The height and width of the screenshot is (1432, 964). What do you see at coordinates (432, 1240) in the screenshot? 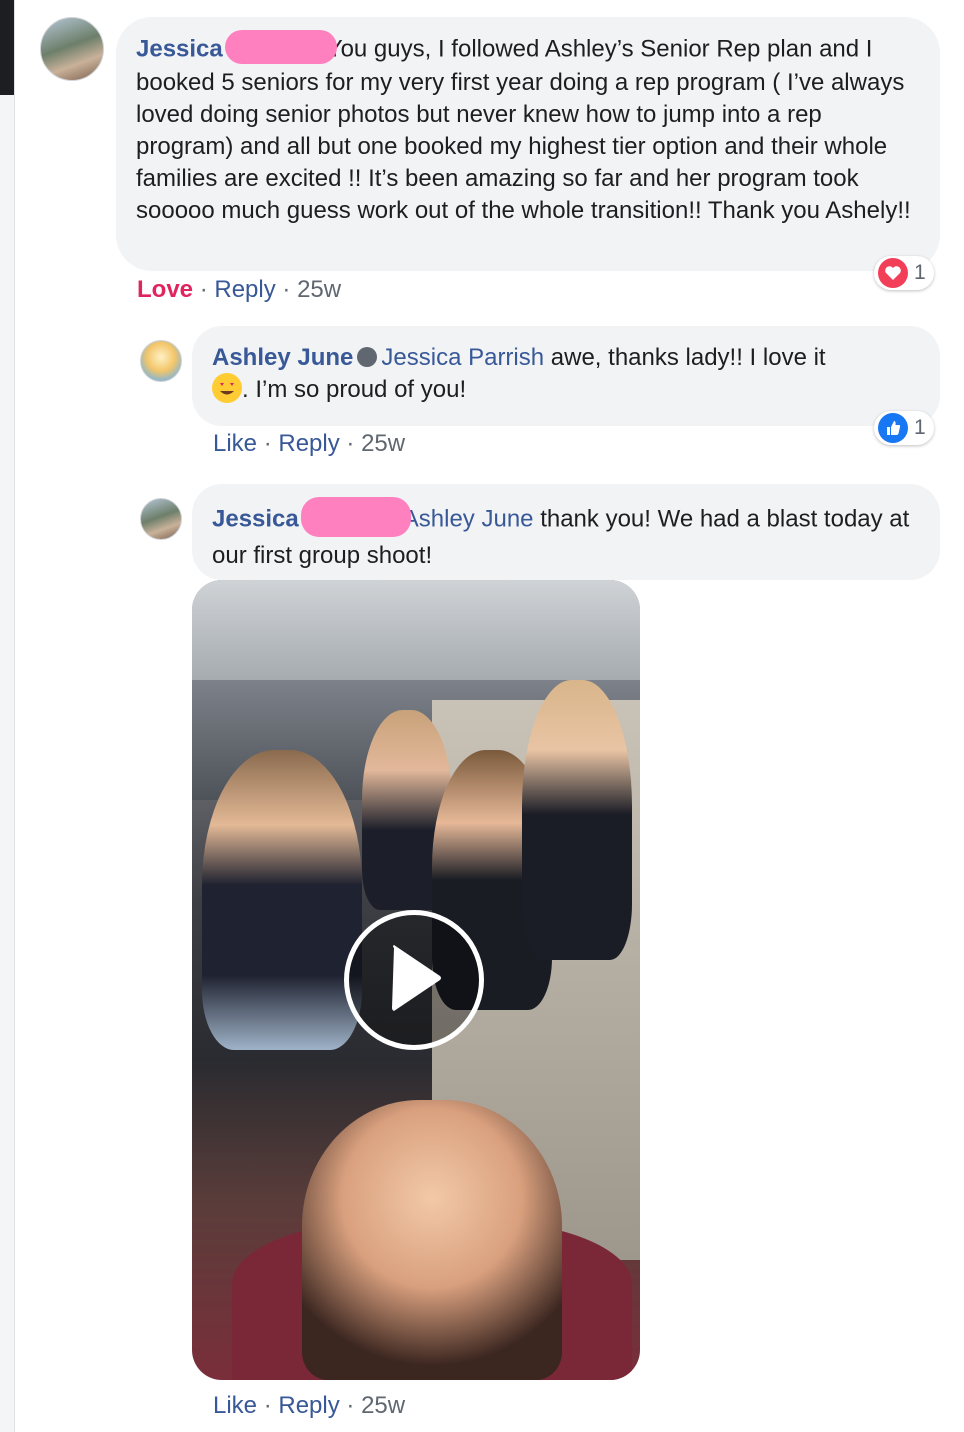
I see `video-frame-face` at bounding box center [432, 1240].